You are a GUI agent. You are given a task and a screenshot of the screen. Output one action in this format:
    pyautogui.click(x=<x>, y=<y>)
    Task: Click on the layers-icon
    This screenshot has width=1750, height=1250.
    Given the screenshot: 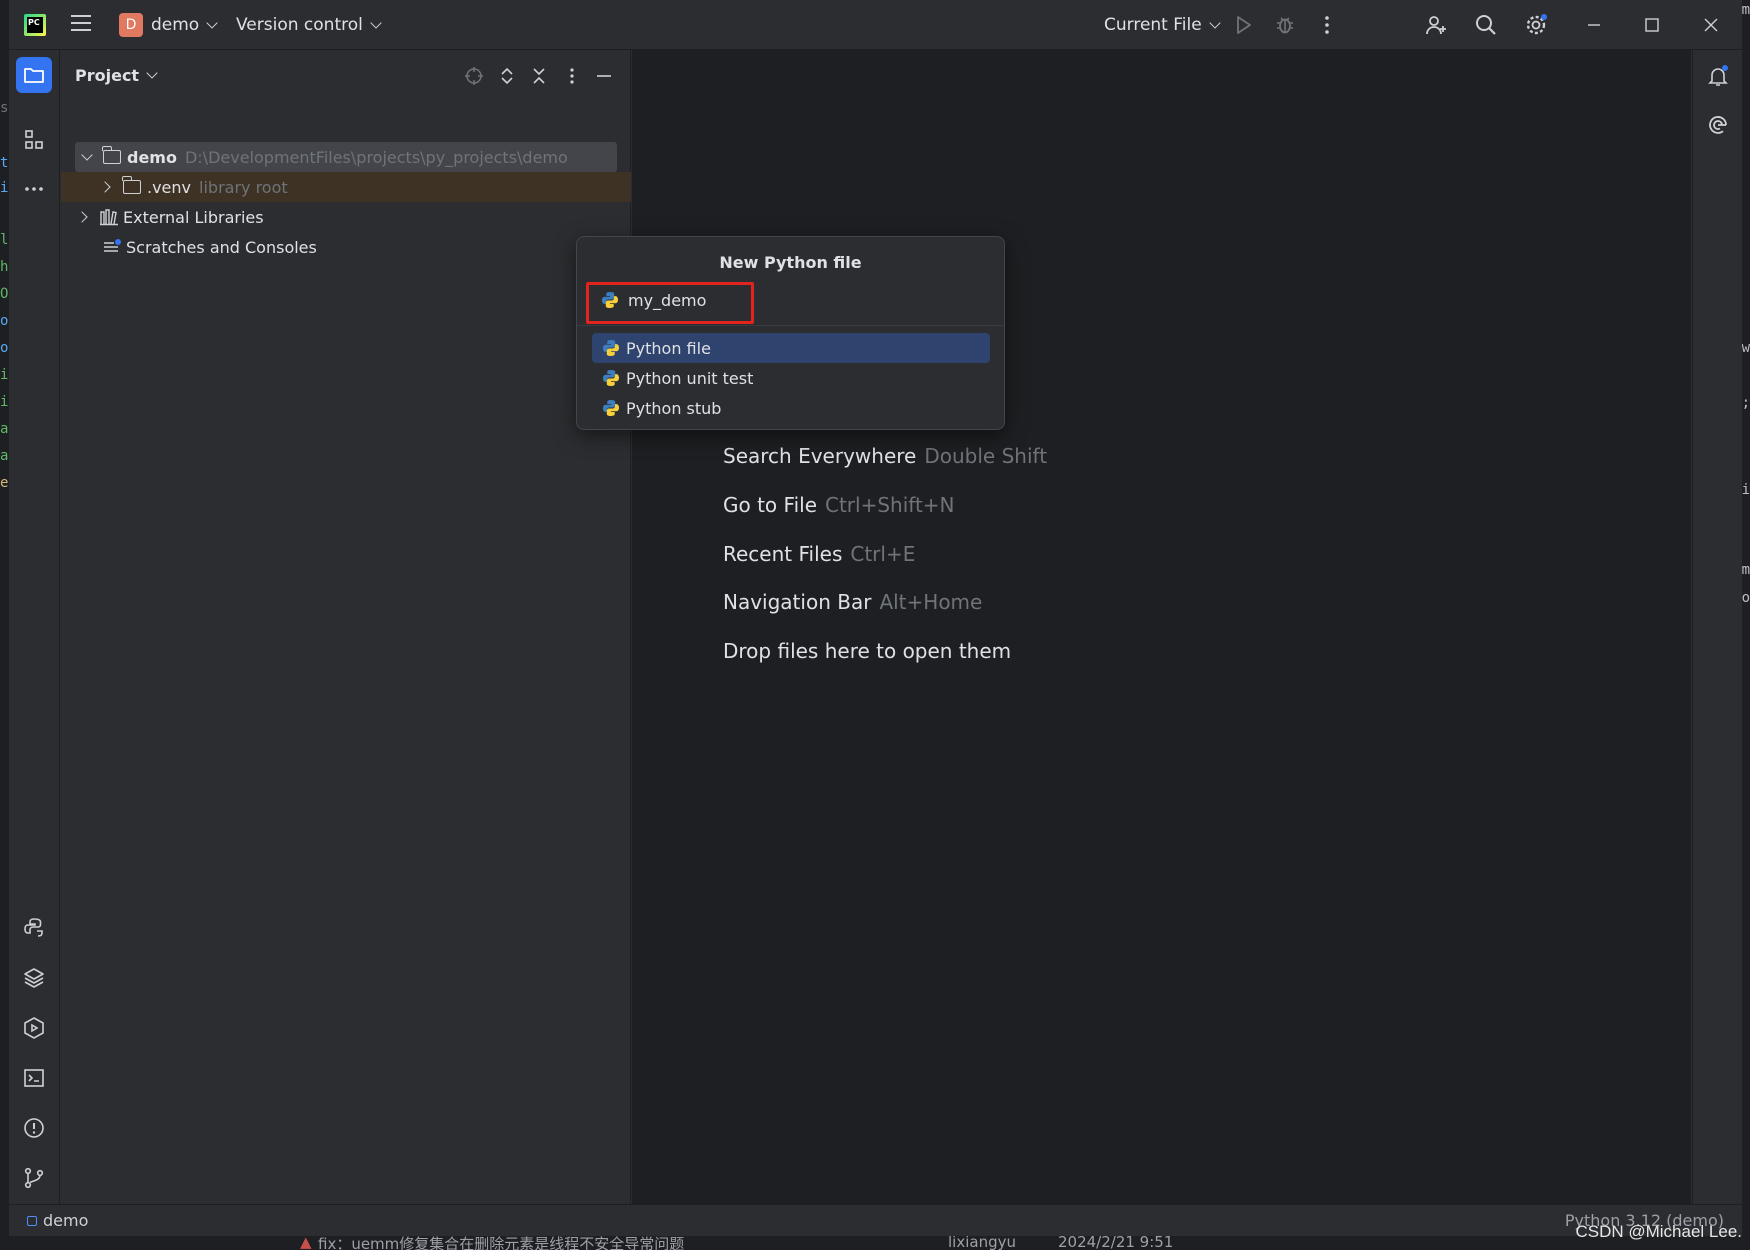 What is the action you would take?
    pyautogui.click(x=34, y=978)
    